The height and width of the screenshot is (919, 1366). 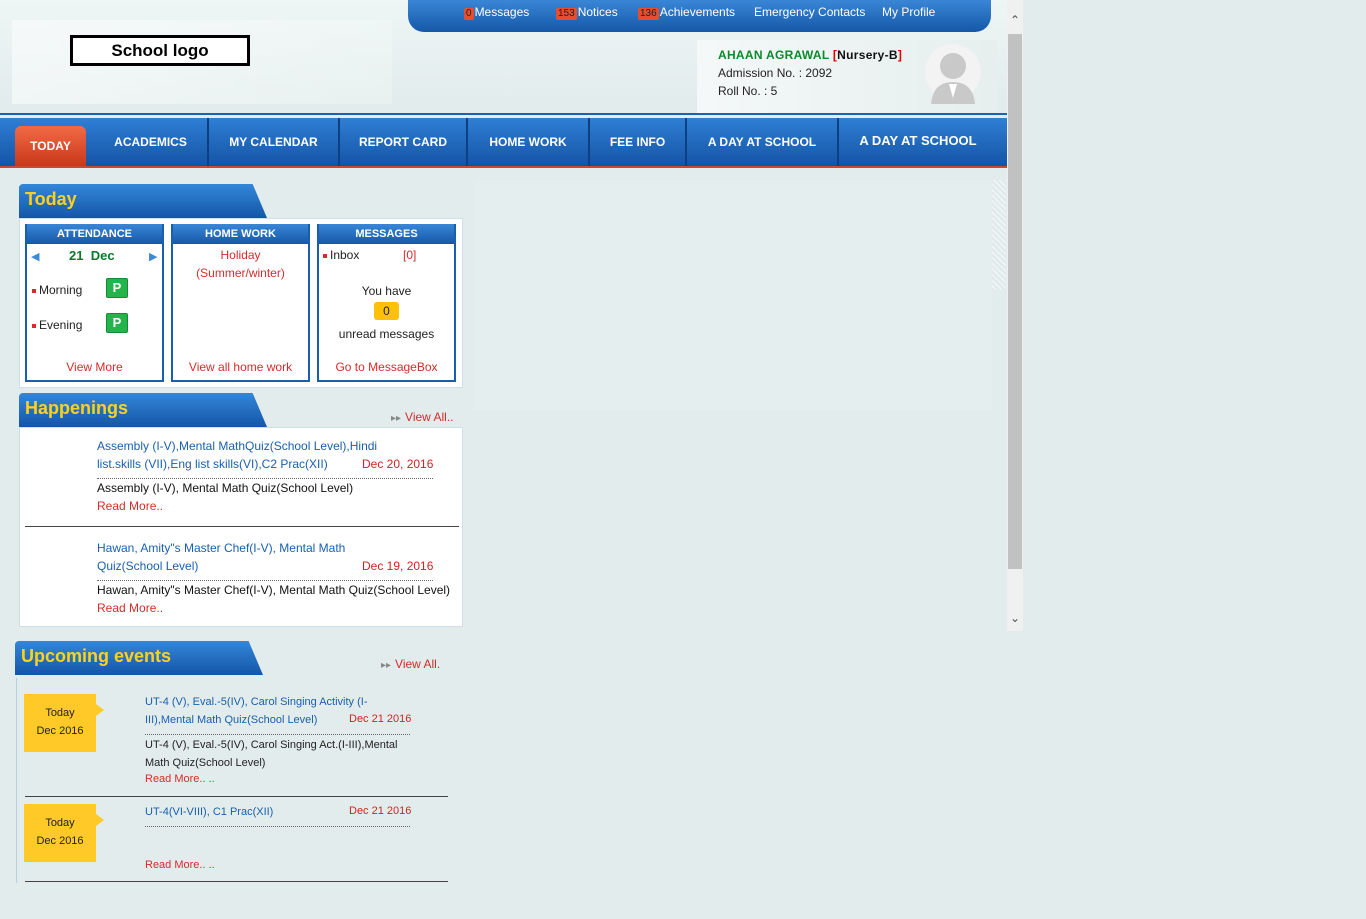 I want to click on messages-count-badge: 0, so click(x=469, y=14).